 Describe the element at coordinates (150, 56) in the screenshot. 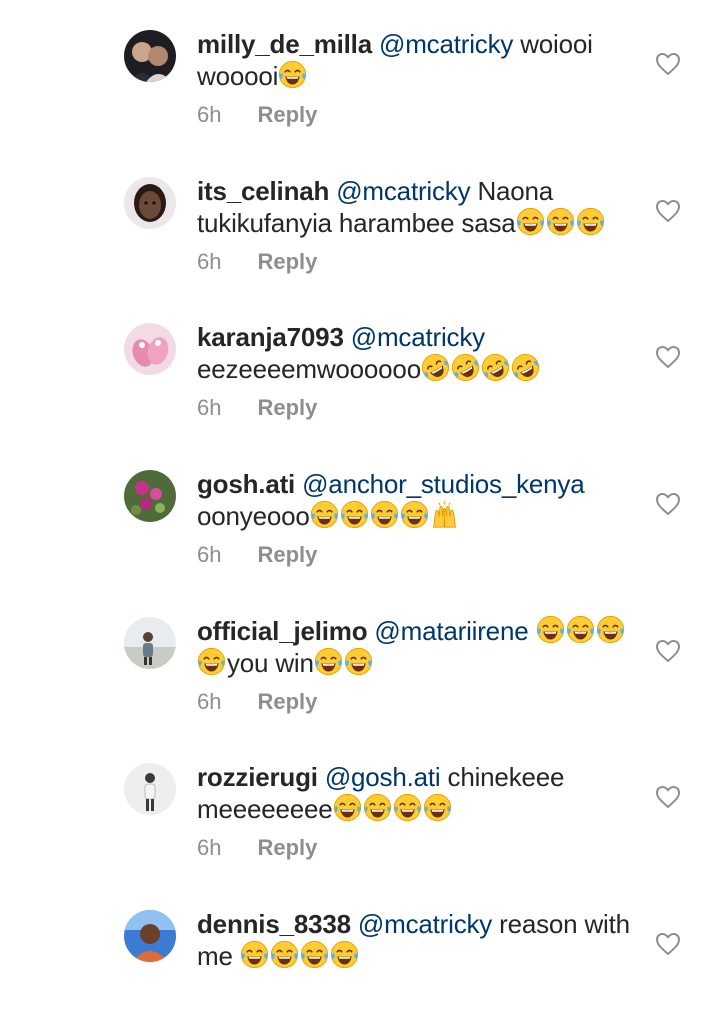

I see `couple-photo-avatar` at that location.